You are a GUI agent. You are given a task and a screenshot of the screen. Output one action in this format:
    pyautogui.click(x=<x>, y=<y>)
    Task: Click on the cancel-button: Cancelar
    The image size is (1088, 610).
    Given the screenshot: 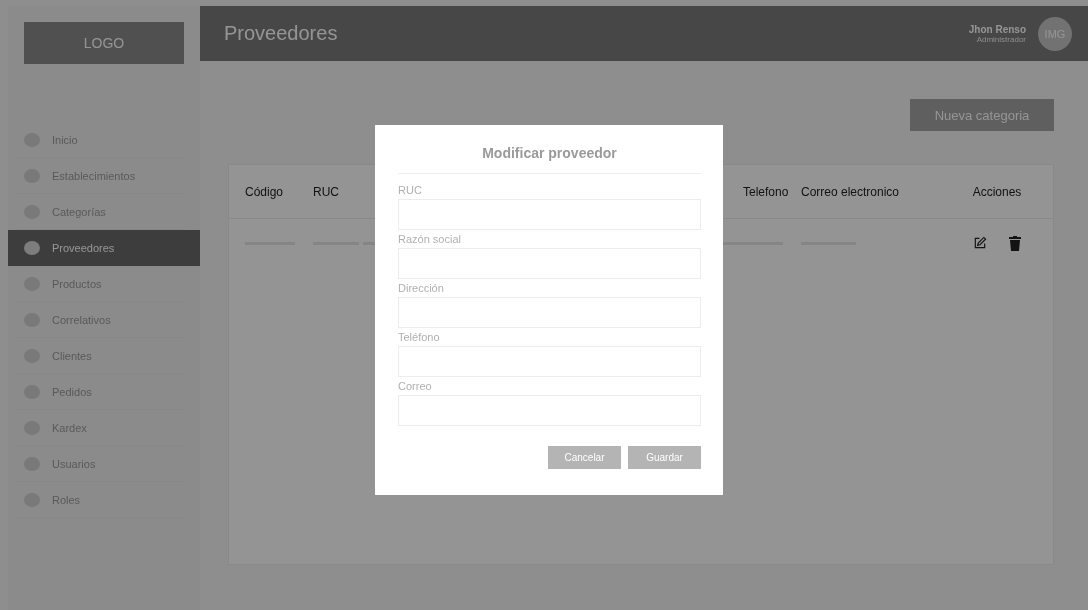 What is the action you would take?
    pyautogui.click(x=584, y=457)
    